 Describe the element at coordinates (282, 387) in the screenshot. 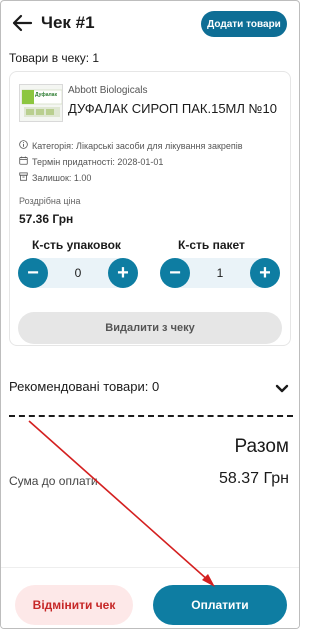

I see `chevron-down-icon` at that location.